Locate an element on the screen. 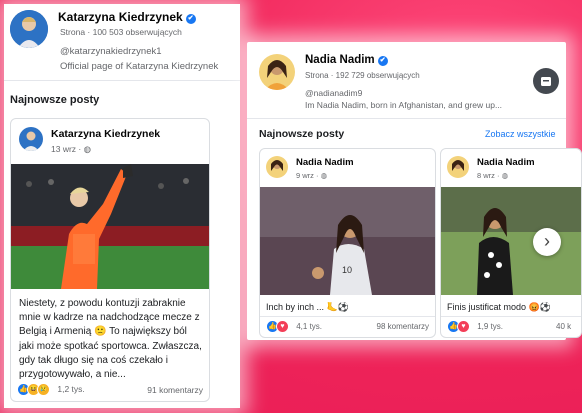 This screenshot has height=413, width=582. page-name: Nadia Nadim ✔ is located at coordinates (346, 60).